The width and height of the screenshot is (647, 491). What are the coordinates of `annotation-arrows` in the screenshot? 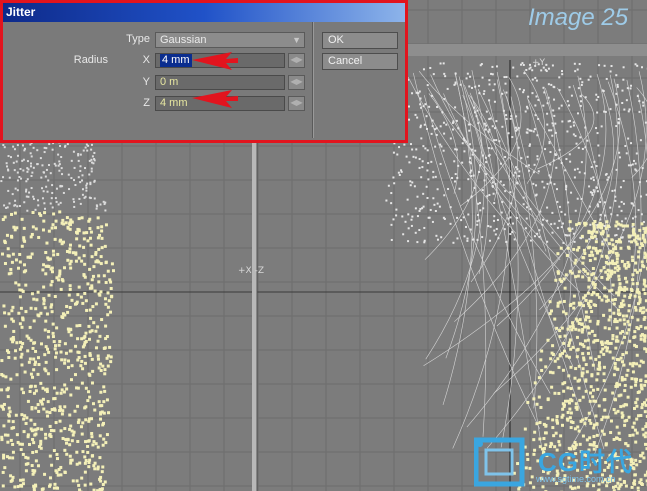 It's located at (215, 80).